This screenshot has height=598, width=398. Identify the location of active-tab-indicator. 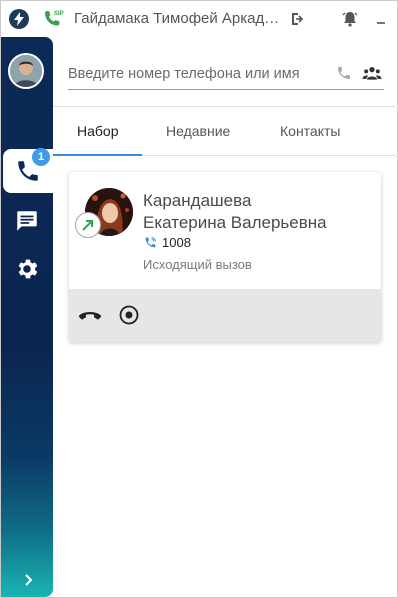
(97, 155).